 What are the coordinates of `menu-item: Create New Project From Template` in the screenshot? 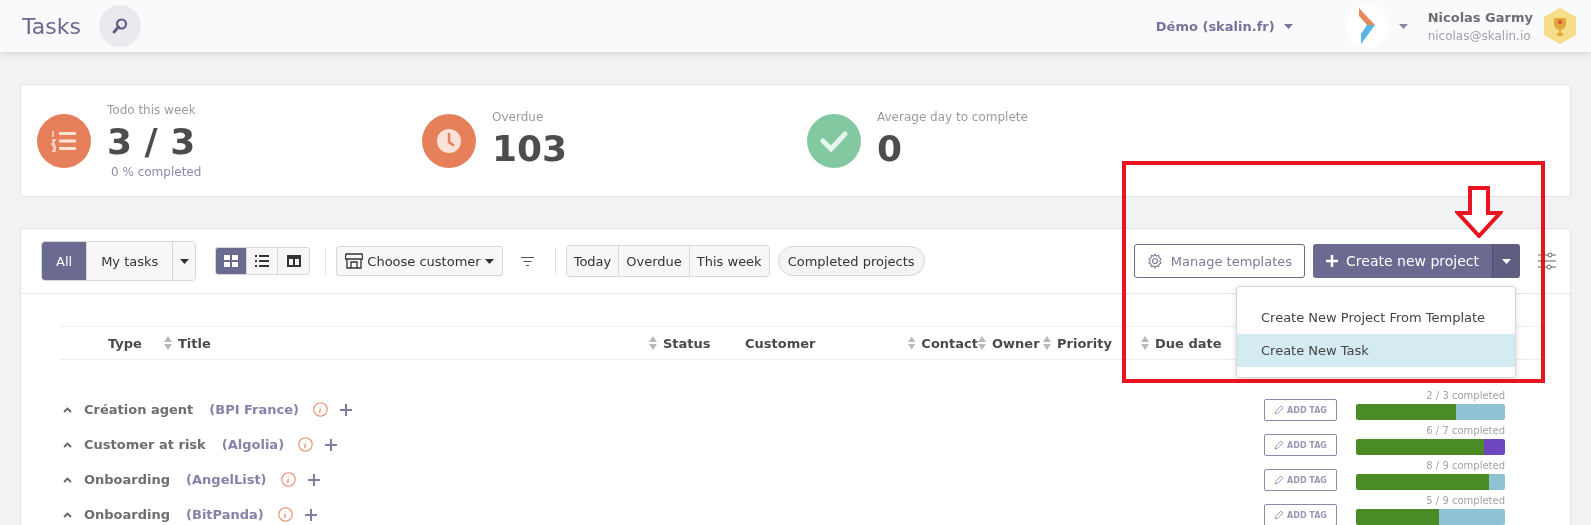 It's located at (1376, 317).